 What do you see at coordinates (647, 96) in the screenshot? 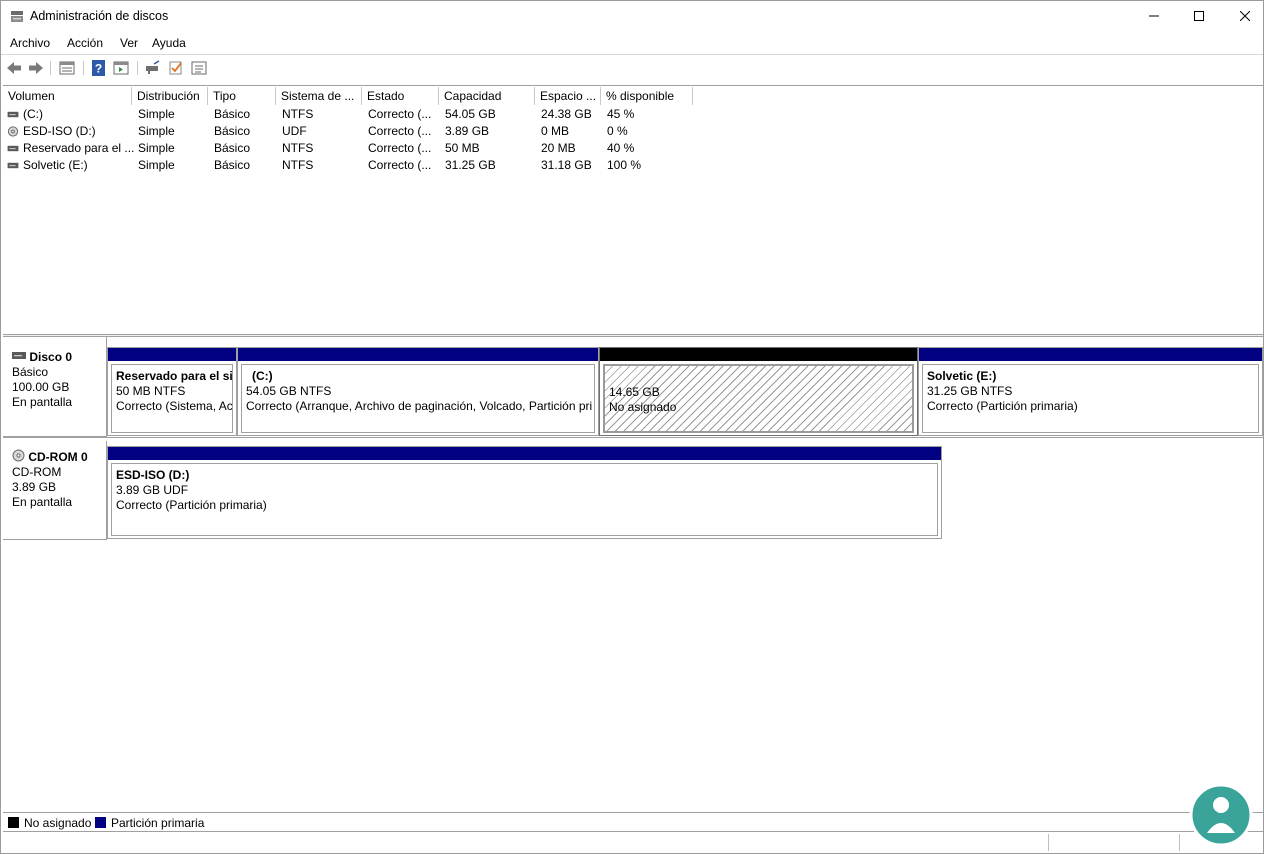
I see `column-porcentaje-disponible: % disponible` at bounding box center [647, 96].